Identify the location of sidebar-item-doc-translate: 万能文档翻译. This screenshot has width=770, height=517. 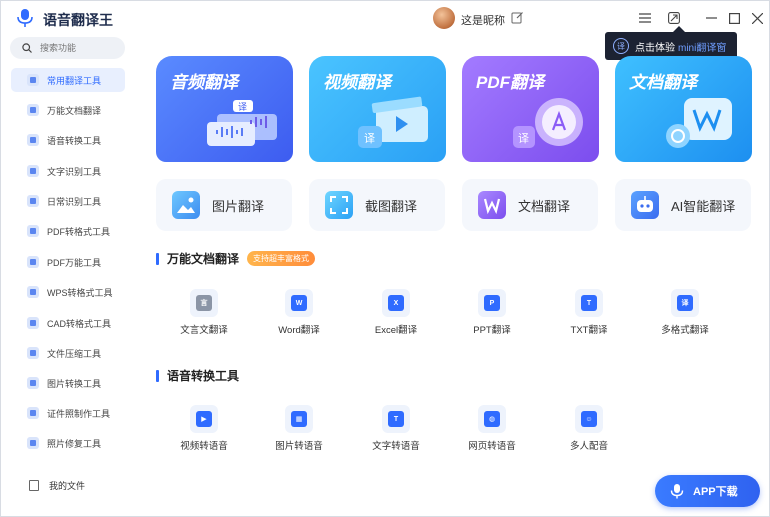
(68, 110).